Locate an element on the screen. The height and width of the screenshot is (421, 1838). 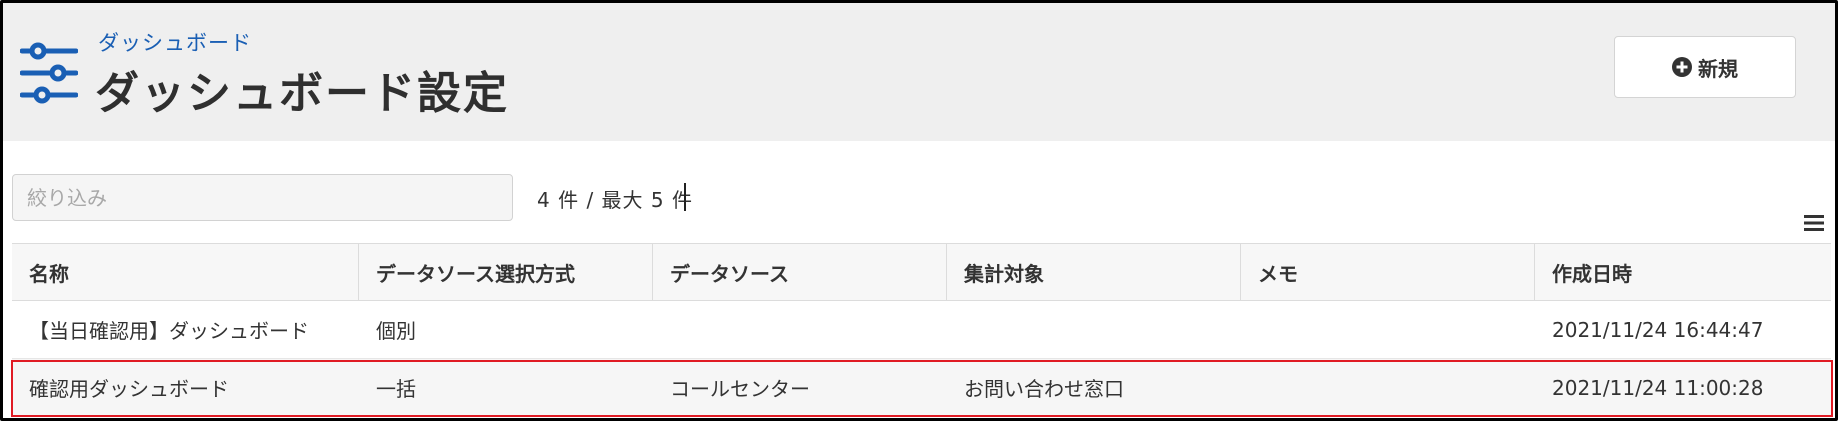
cell-name: 確認用ダッシュボード is located at coordinates (129, 389).